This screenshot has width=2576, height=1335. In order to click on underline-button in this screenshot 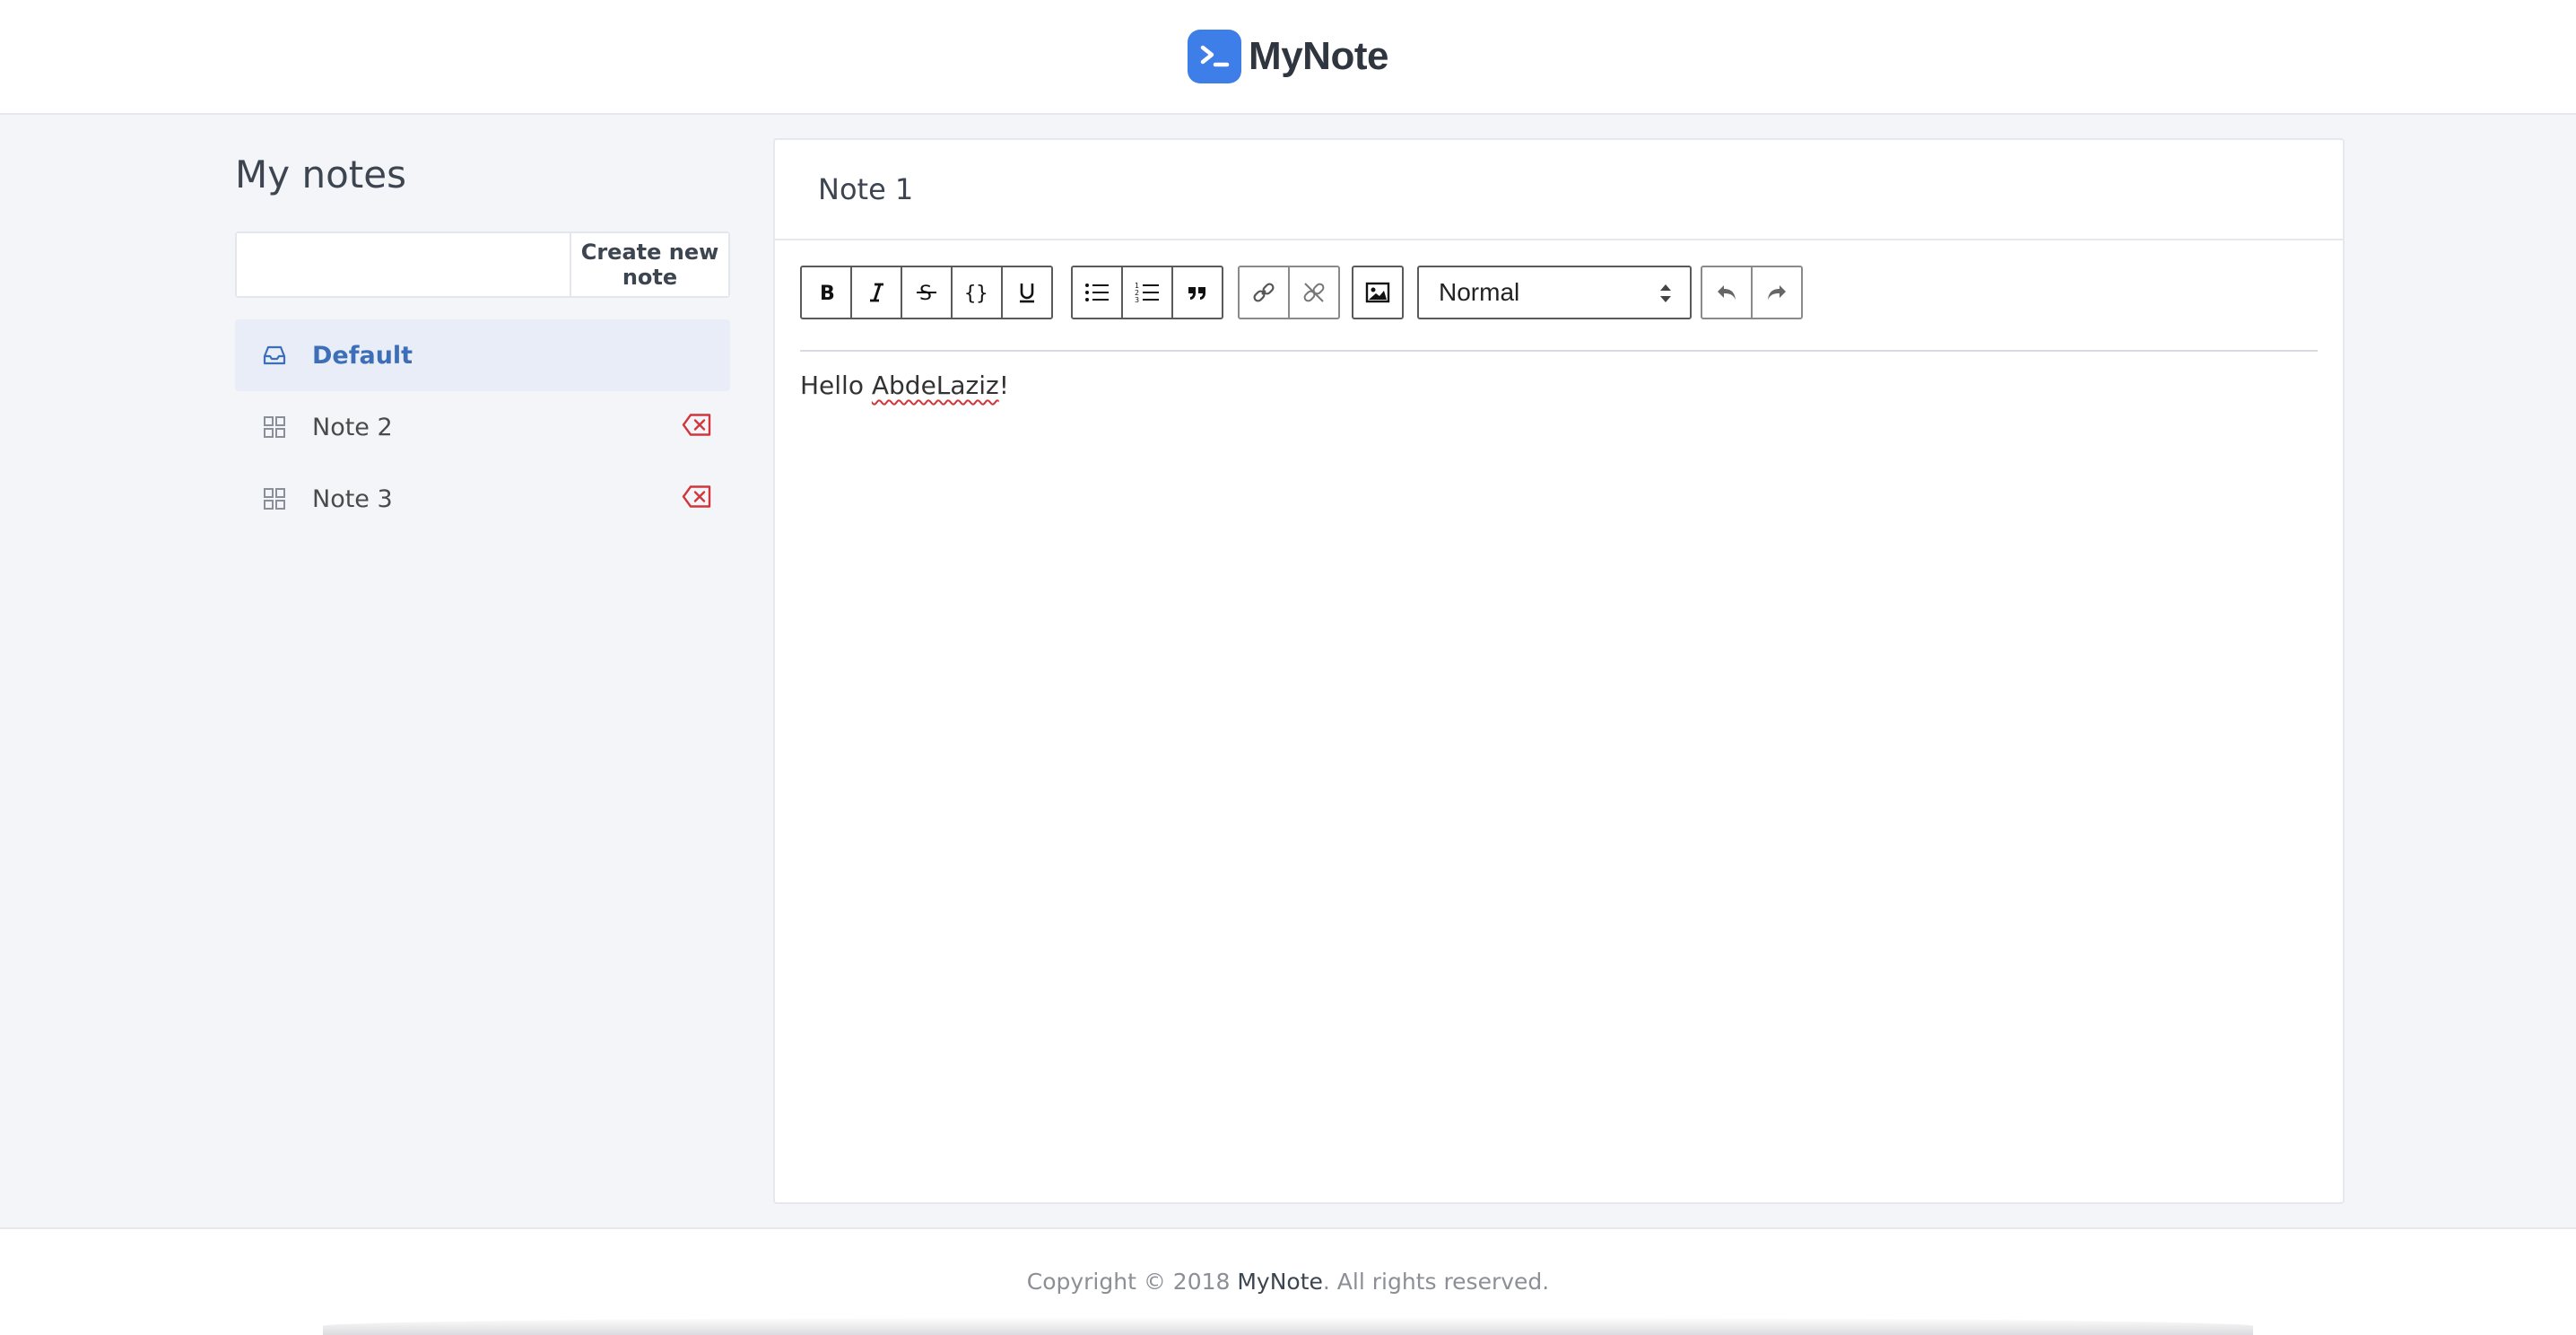, I will do `click(1027, 292)`.